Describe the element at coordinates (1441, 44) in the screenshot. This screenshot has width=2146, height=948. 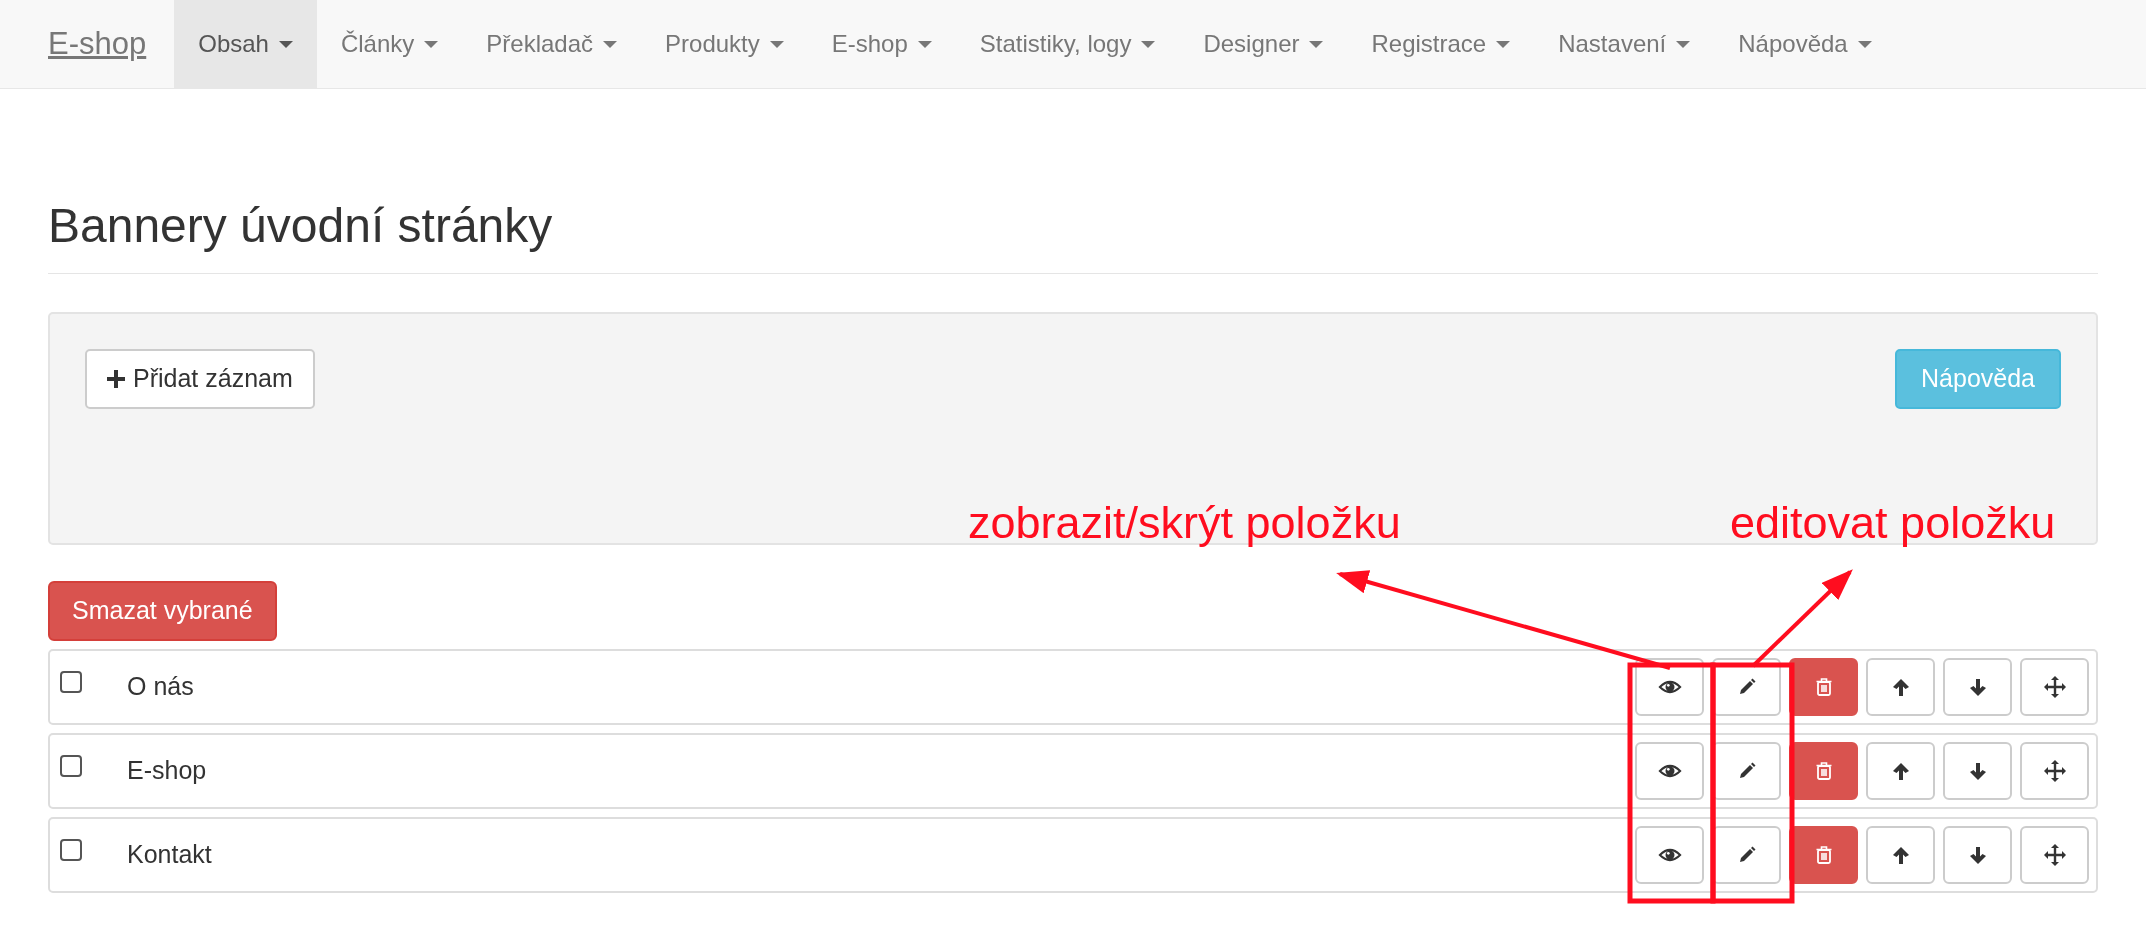
I see `nav-menu-item: Registrace` at that location.